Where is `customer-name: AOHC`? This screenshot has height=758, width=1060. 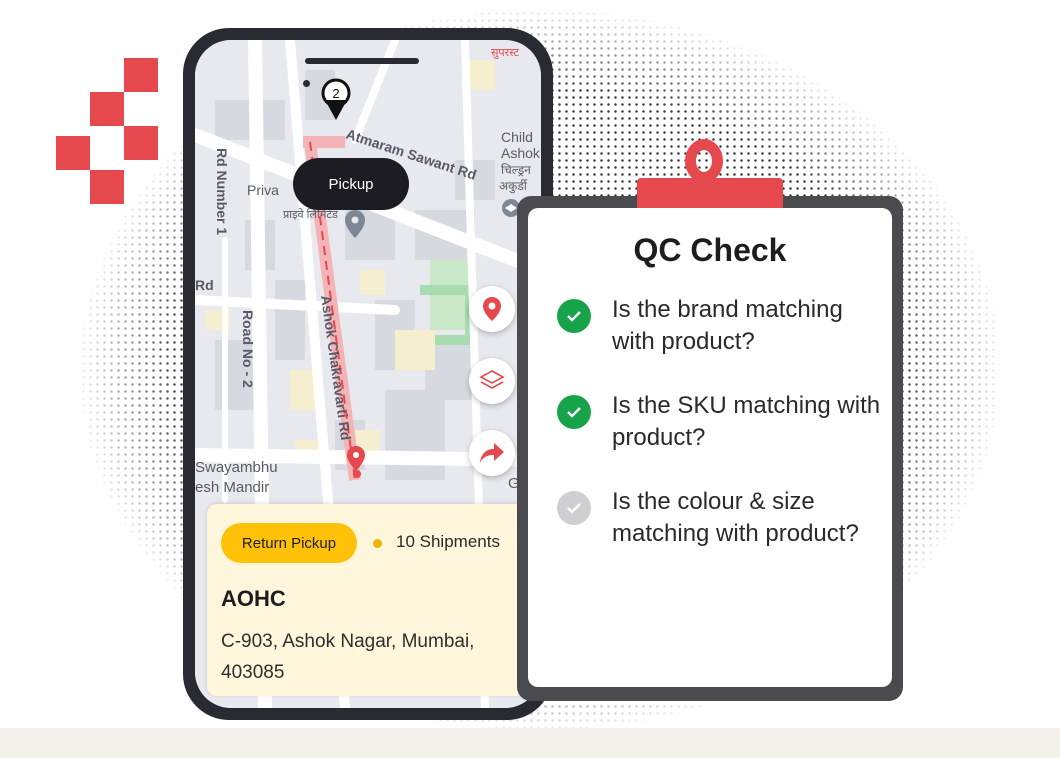 customer-name: AOHC is located at coordinates (253, 598).